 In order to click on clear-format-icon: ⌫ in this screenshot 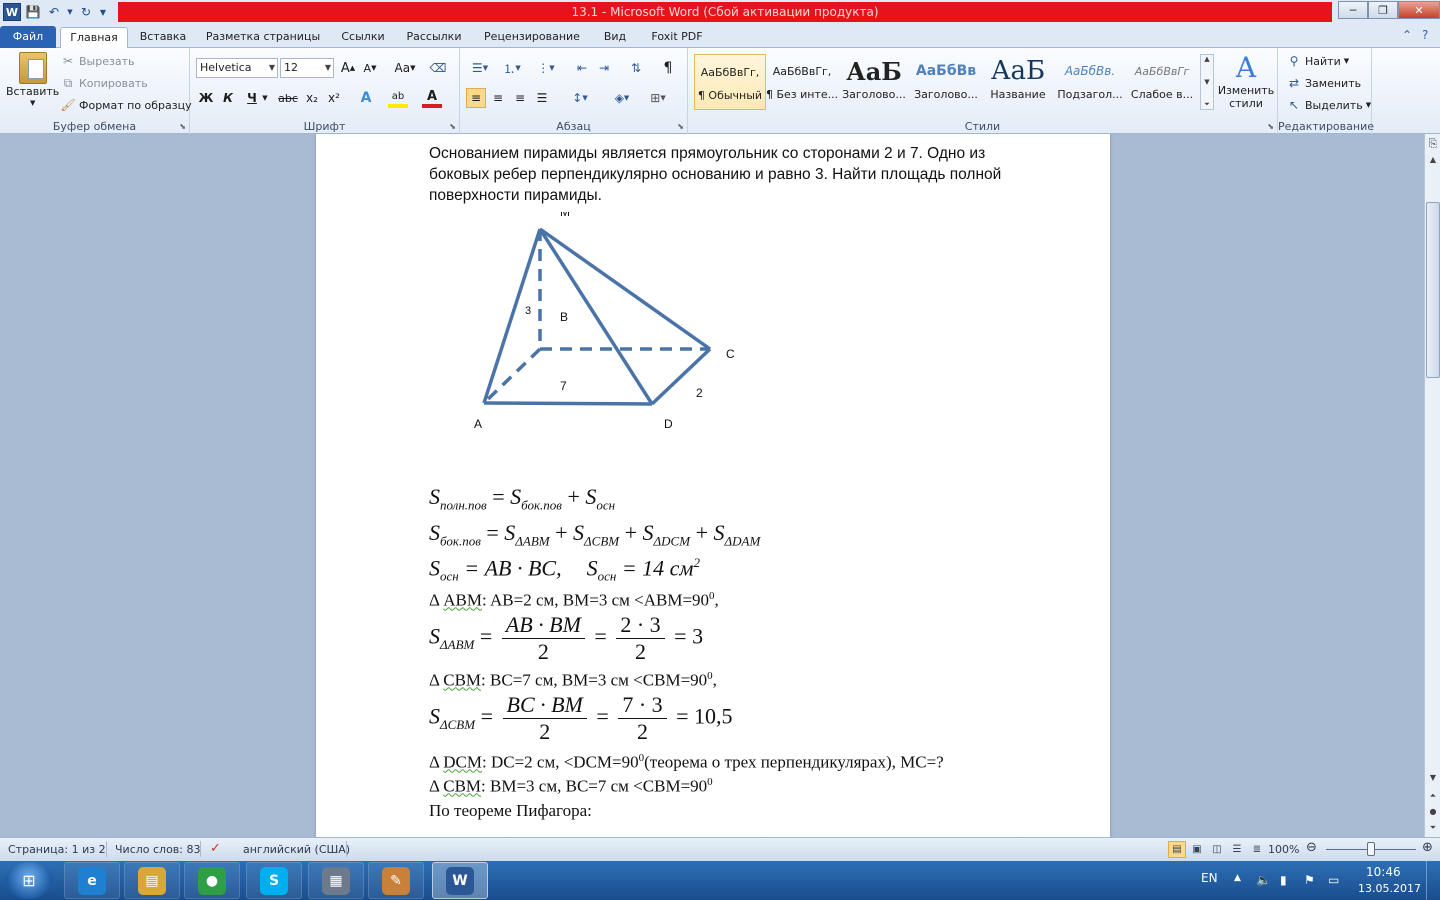, I will do `click(438, 68)`.